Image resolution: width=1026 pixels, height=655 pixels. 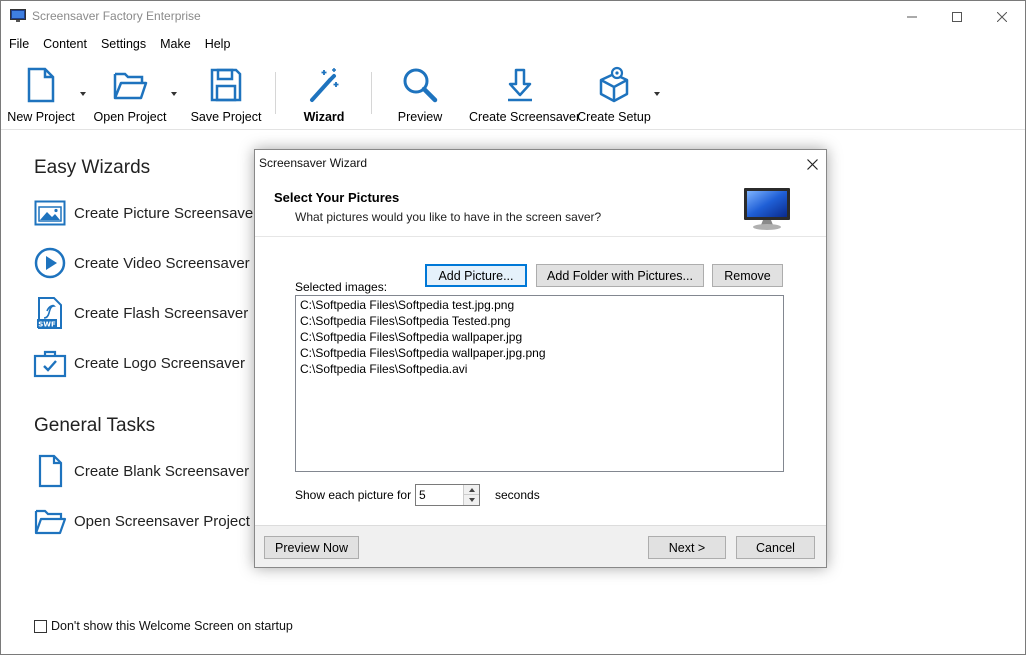 I want to click on create-picture-screensaver-link: Create Picture Screensaver, so click(x=145, y=213).